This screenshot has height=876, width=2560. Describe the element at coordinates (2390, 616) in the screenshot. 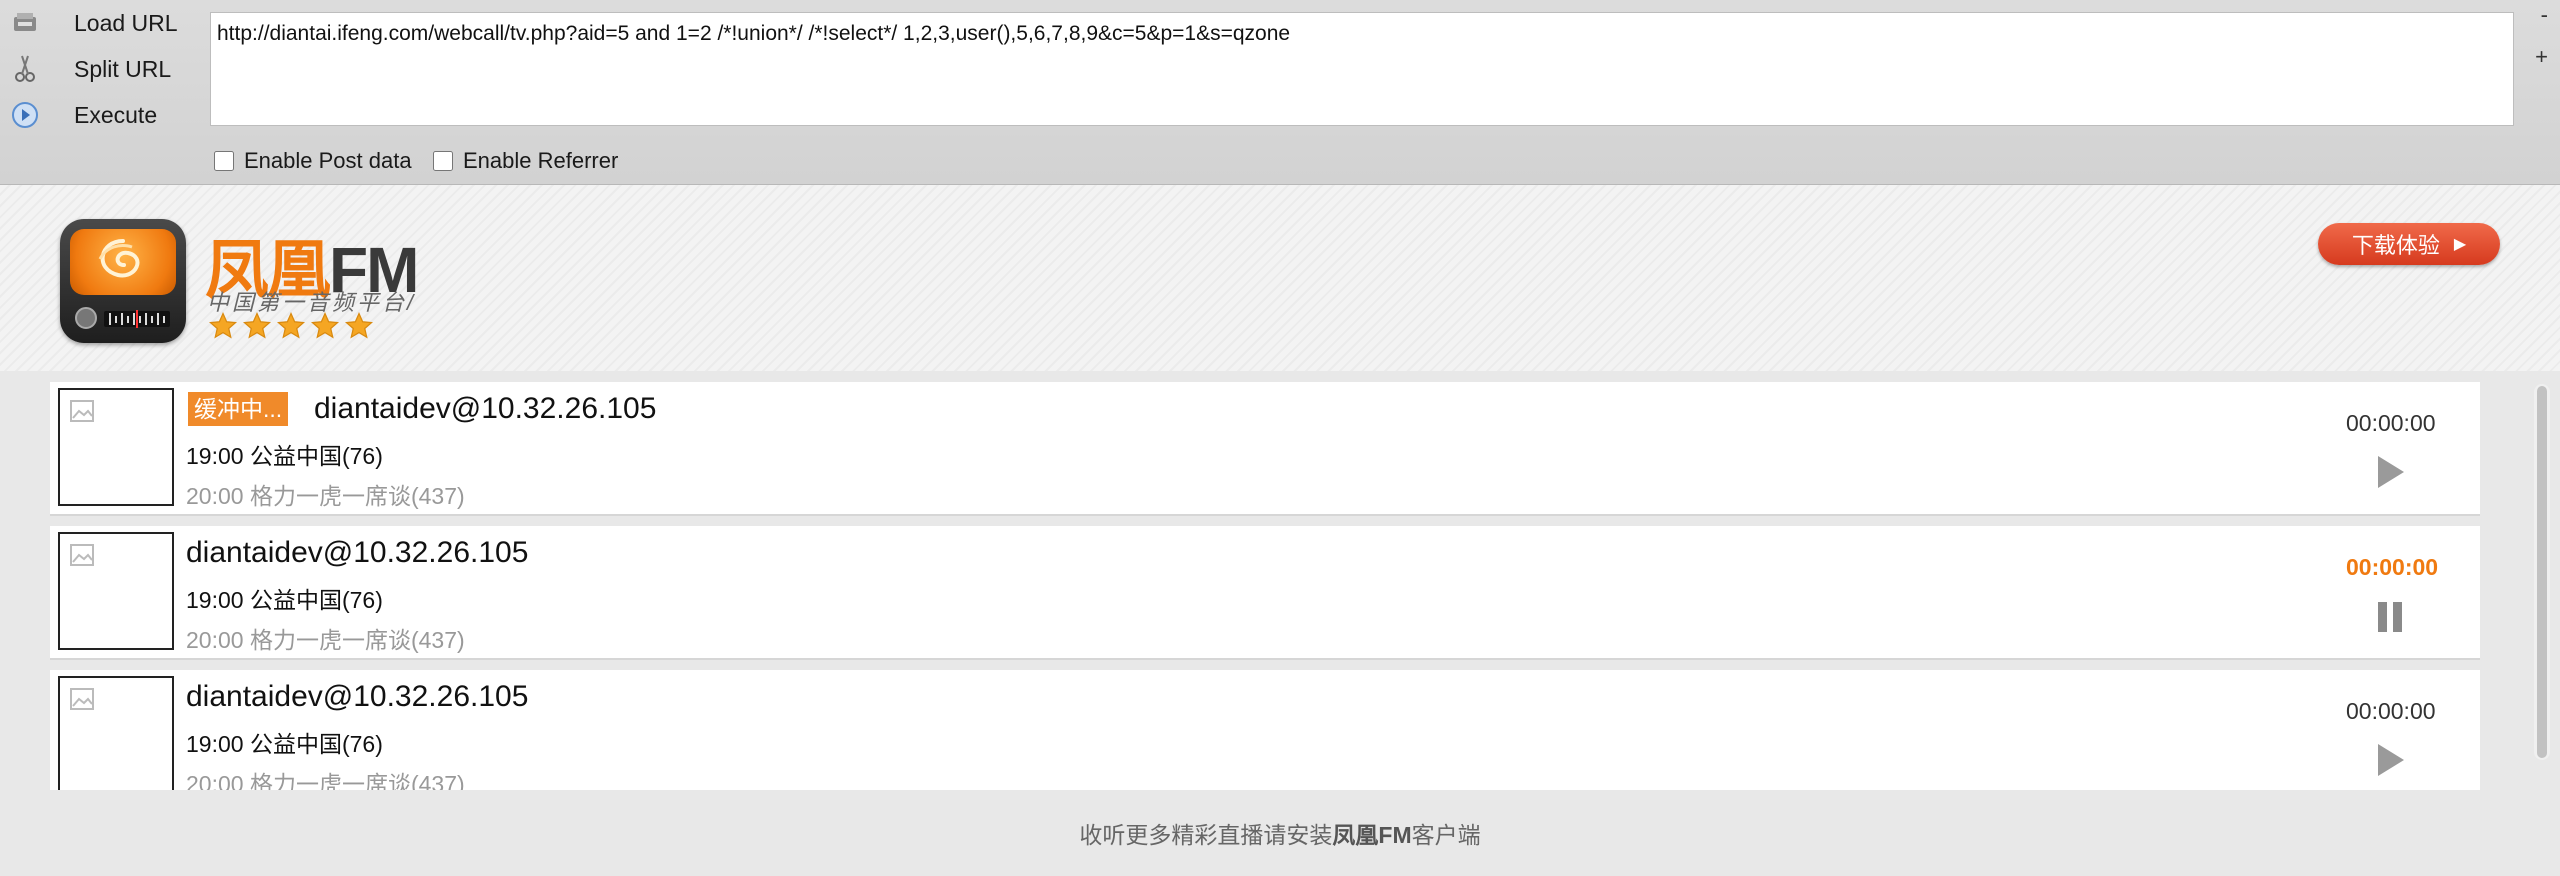

I see `pause-icon` at that location.